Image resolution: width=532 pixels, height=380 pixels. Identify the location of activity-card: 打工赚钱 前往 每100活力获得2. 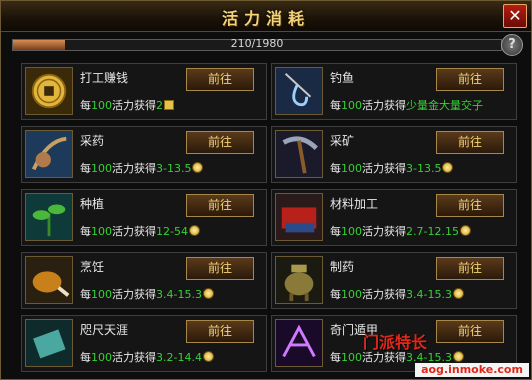
(144, 91).